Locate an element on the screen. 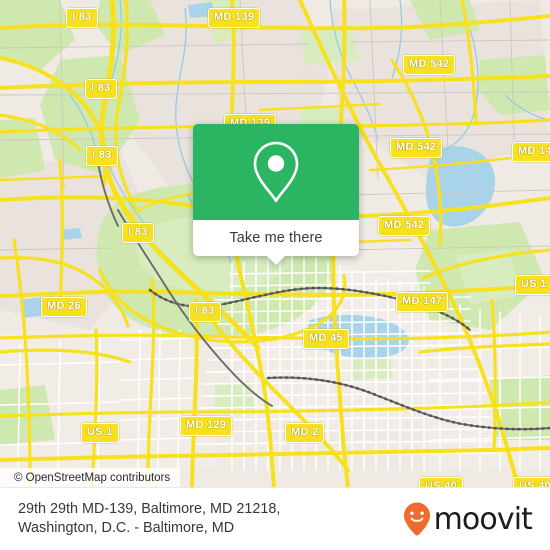  road-shield: MD 139 is located at coordinates (234, 18).